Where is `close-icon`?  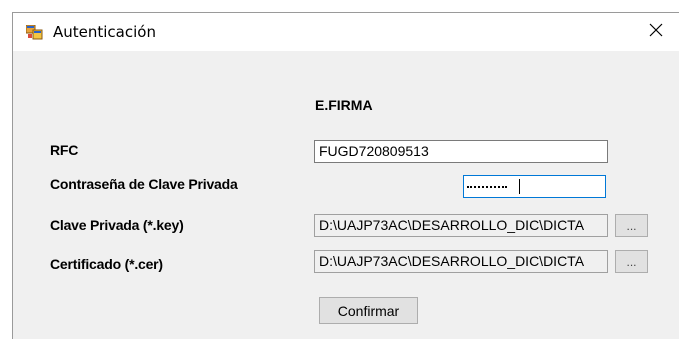 close-icon is located at coordinates (656, 32).